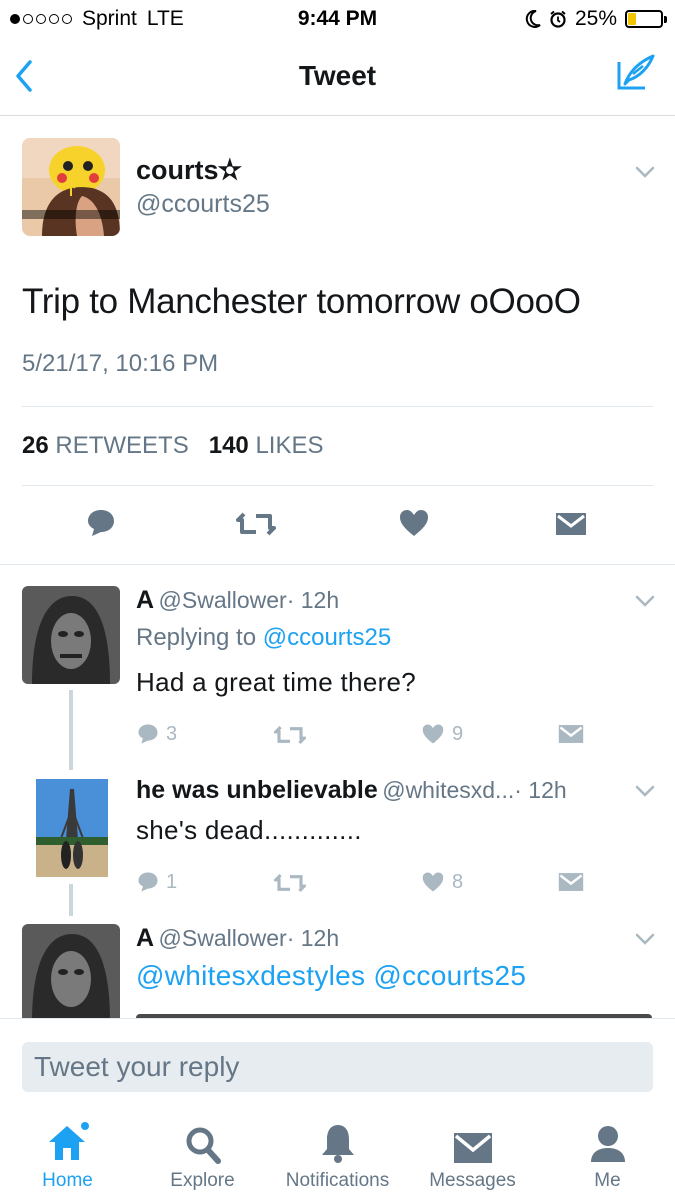  I want to click on tab-label: Explore, so click(202, 1180).